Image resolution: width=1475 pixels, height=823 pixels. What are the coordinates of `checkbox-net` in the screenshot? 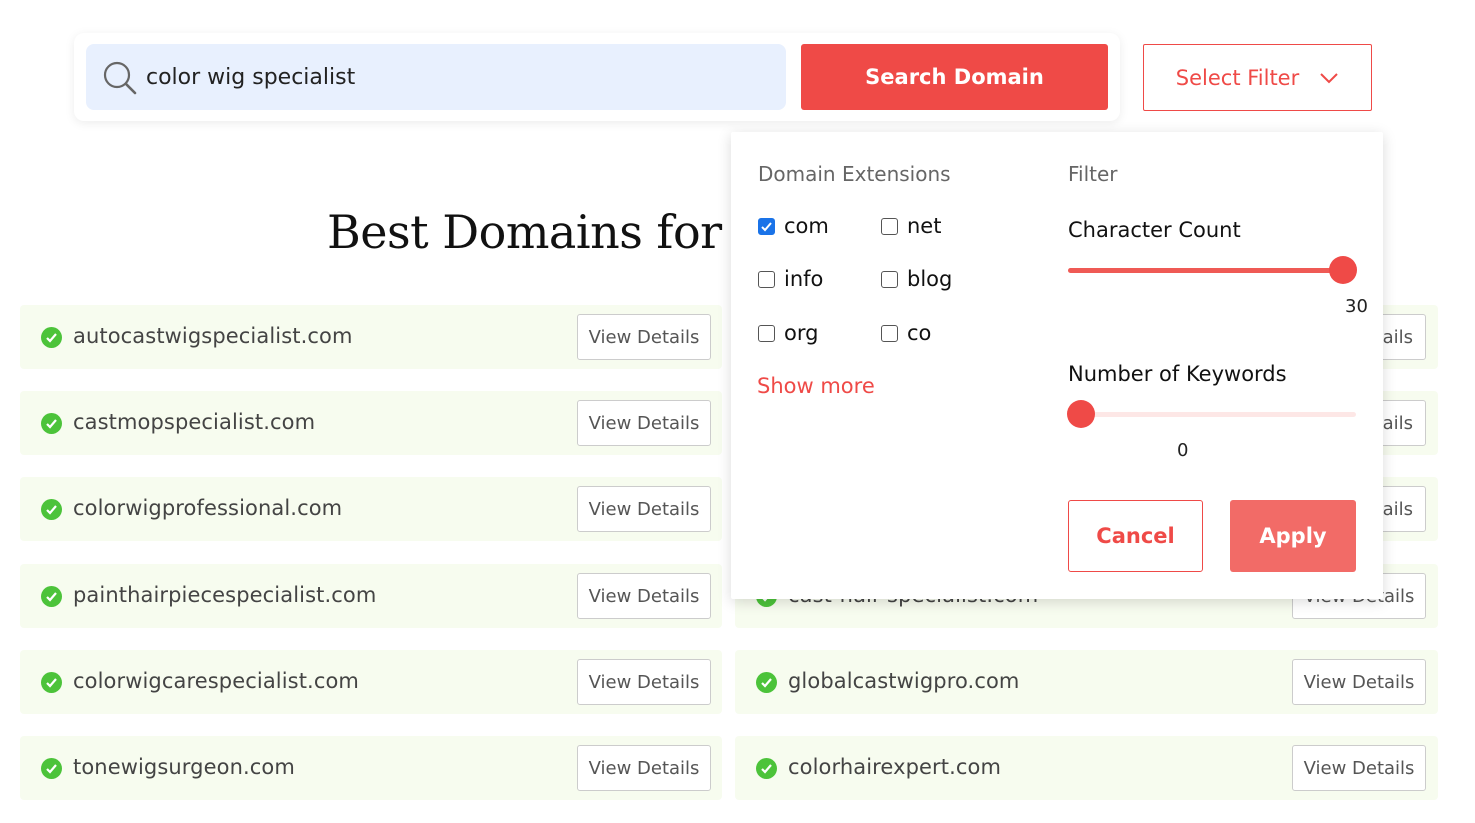 It's located at (889, 226).